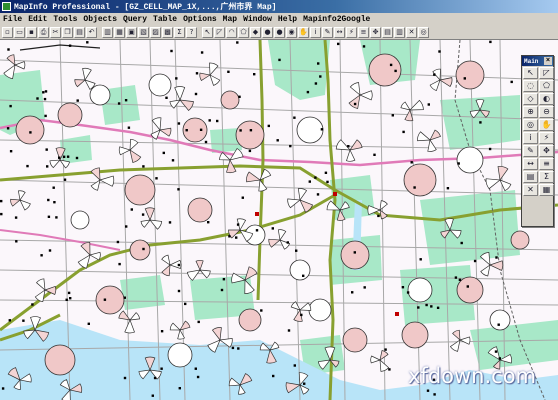 Image resolution: width=558 pixels, height=400 pixels. I want to click on menu-edit: Edit, so click(37, 19).